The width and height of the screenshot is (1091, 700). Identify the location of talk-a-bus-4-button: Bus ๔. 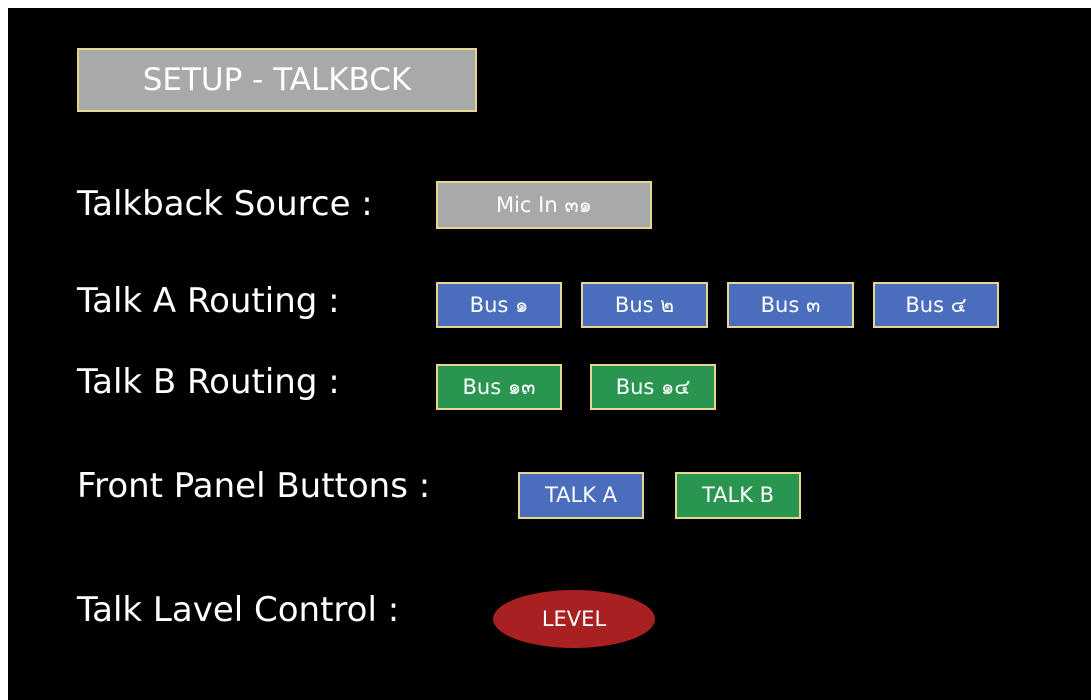
(936, 305).